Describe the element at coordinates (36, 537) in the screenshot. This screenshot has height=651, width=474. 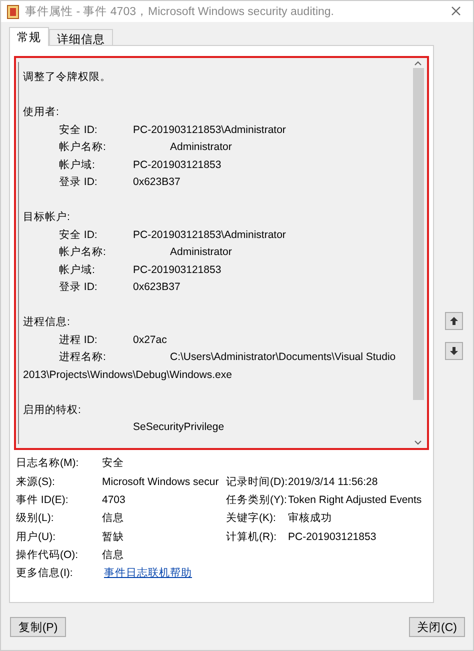
I see `field-label: 用户(U):` at that location.